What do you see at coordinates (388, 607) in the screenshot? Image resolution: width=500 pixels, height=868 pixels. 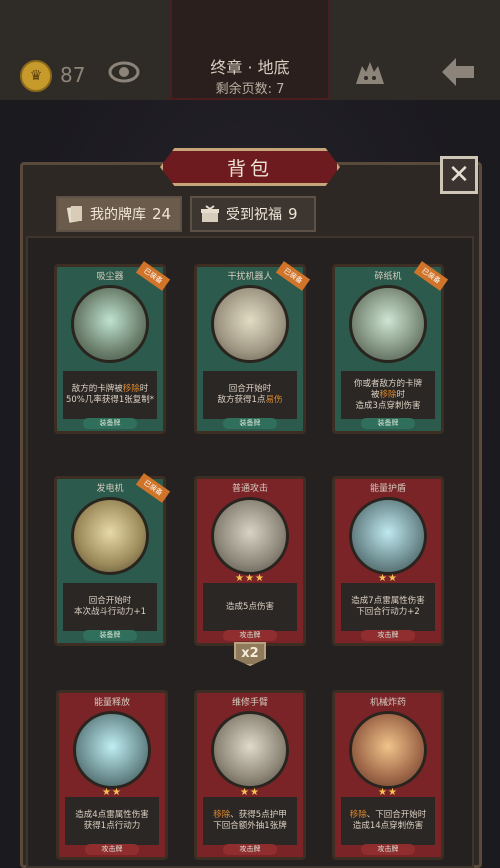 I see `card-description: 造成7点雷属性伤害 下回合行动力+2` at bounding box center [388, 607].